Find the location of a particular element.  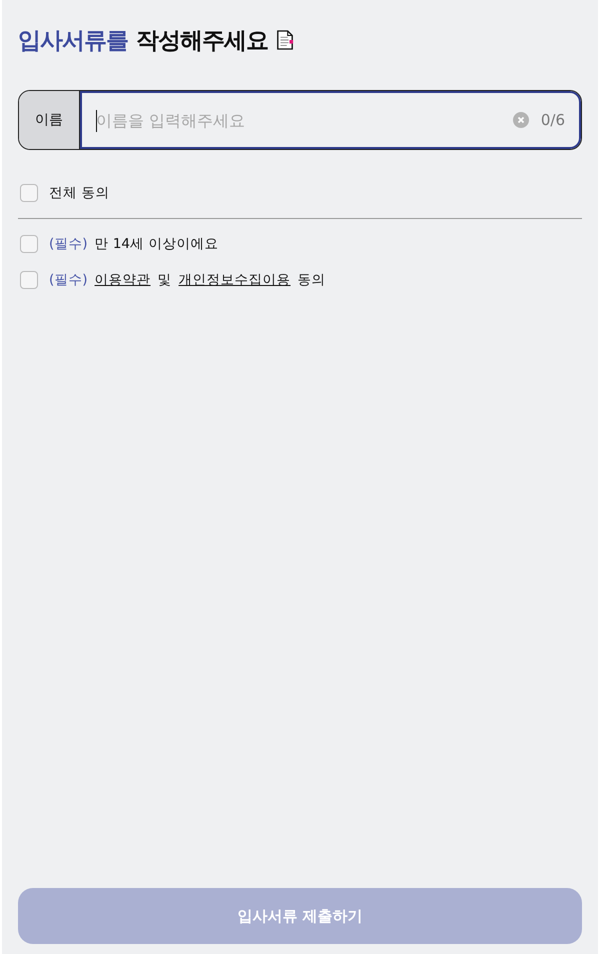

name-input-field: 이름을 입력해주세요 0/6 is located at coordinates (330, 120).